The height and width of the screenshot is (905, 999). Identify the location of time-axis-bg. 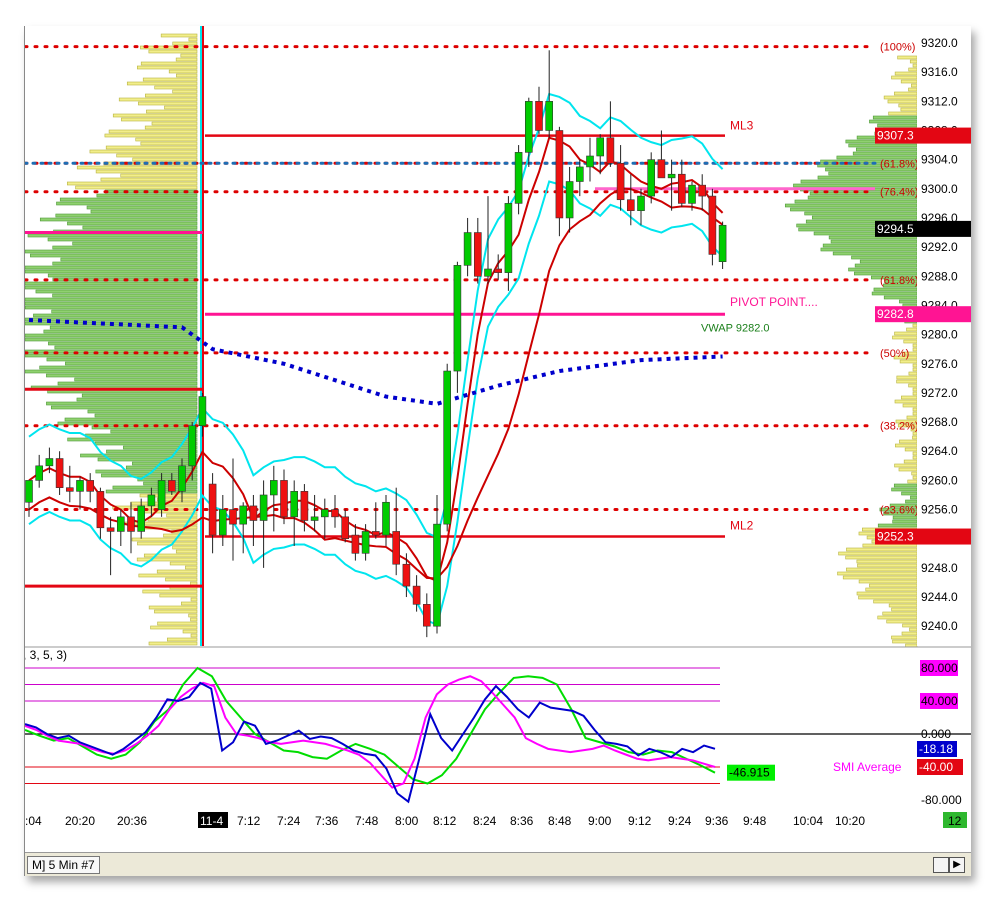
(498, 831).